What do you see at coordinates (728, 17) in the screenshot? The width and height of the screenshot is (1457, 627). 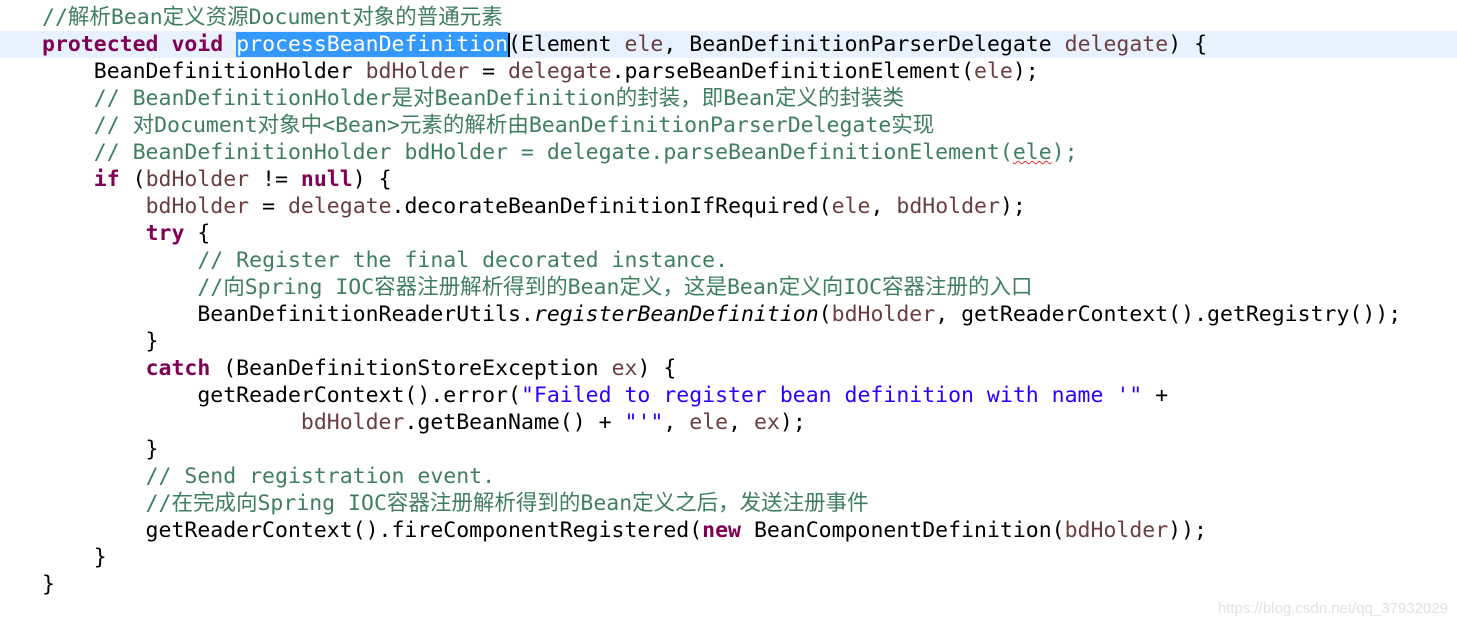 I see `code-line: //解析Bean定义资源Document对象的普通元素` at bounding box center [728, 17].